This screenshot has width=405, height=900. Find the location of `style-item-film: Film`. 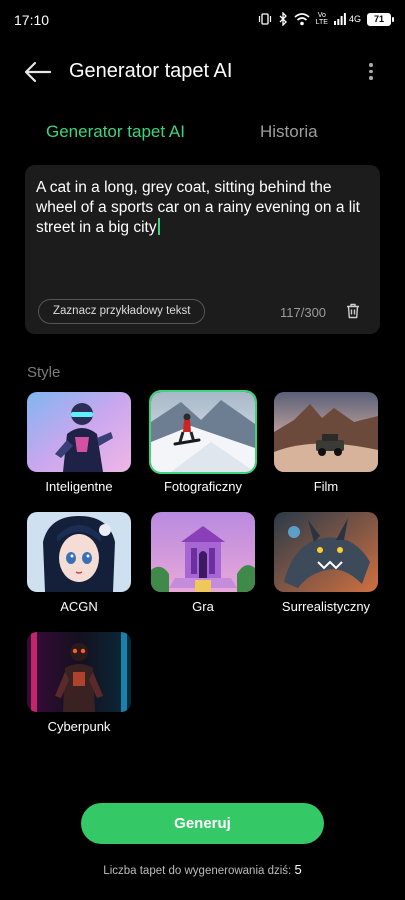

style-item-film: Film is located at coordinates (326, 443).